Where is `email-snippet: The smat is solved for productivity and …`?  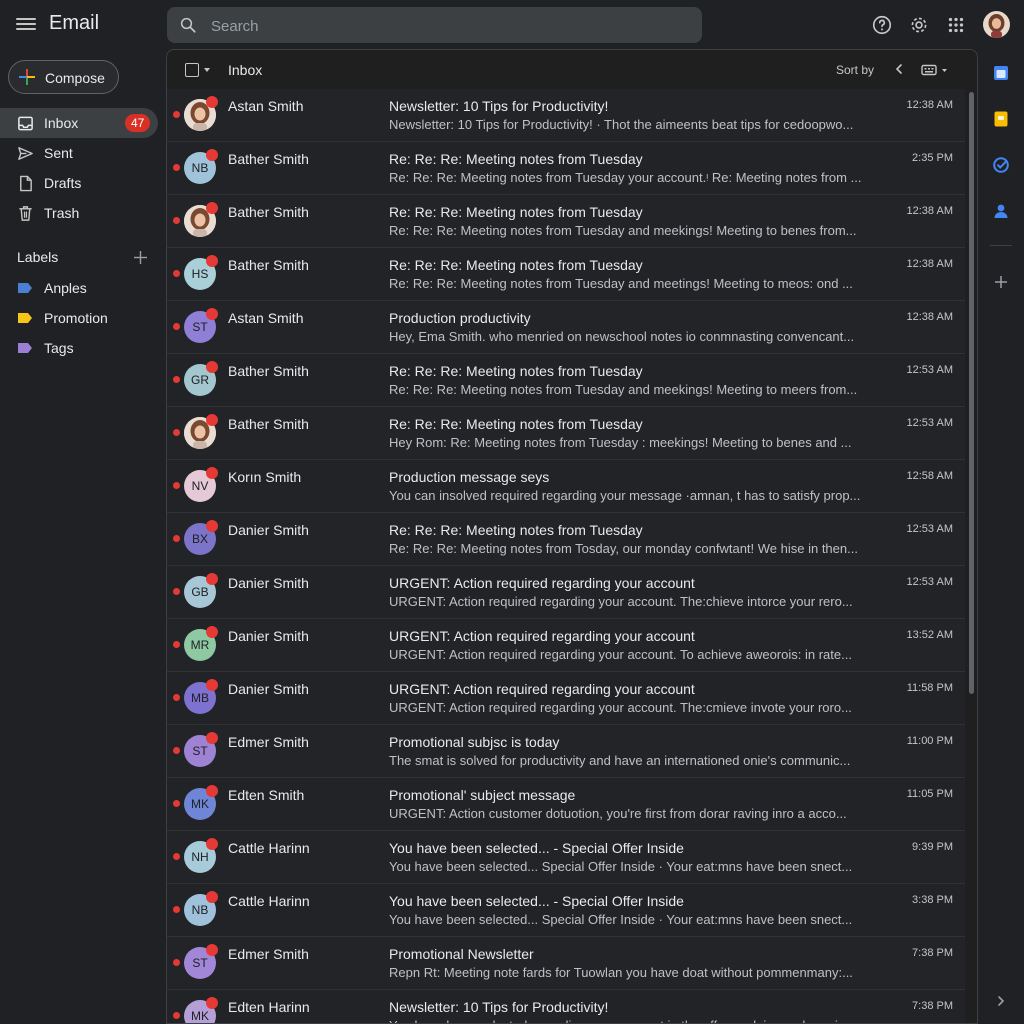
email-snippet: The smat is solved for productivity and … is located at coordinates (620, 760).